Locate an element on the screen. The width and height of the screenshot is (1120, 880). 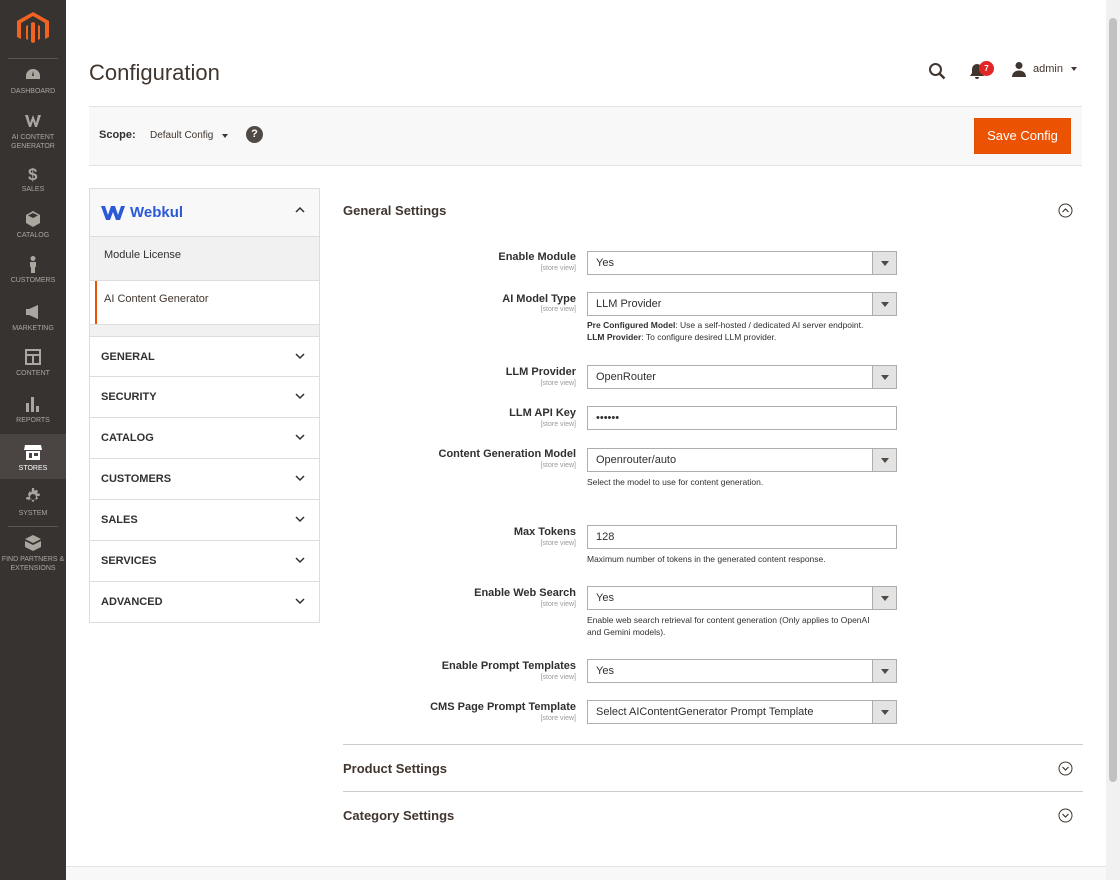
section-label: SALES is located at coordinates (119, 520).